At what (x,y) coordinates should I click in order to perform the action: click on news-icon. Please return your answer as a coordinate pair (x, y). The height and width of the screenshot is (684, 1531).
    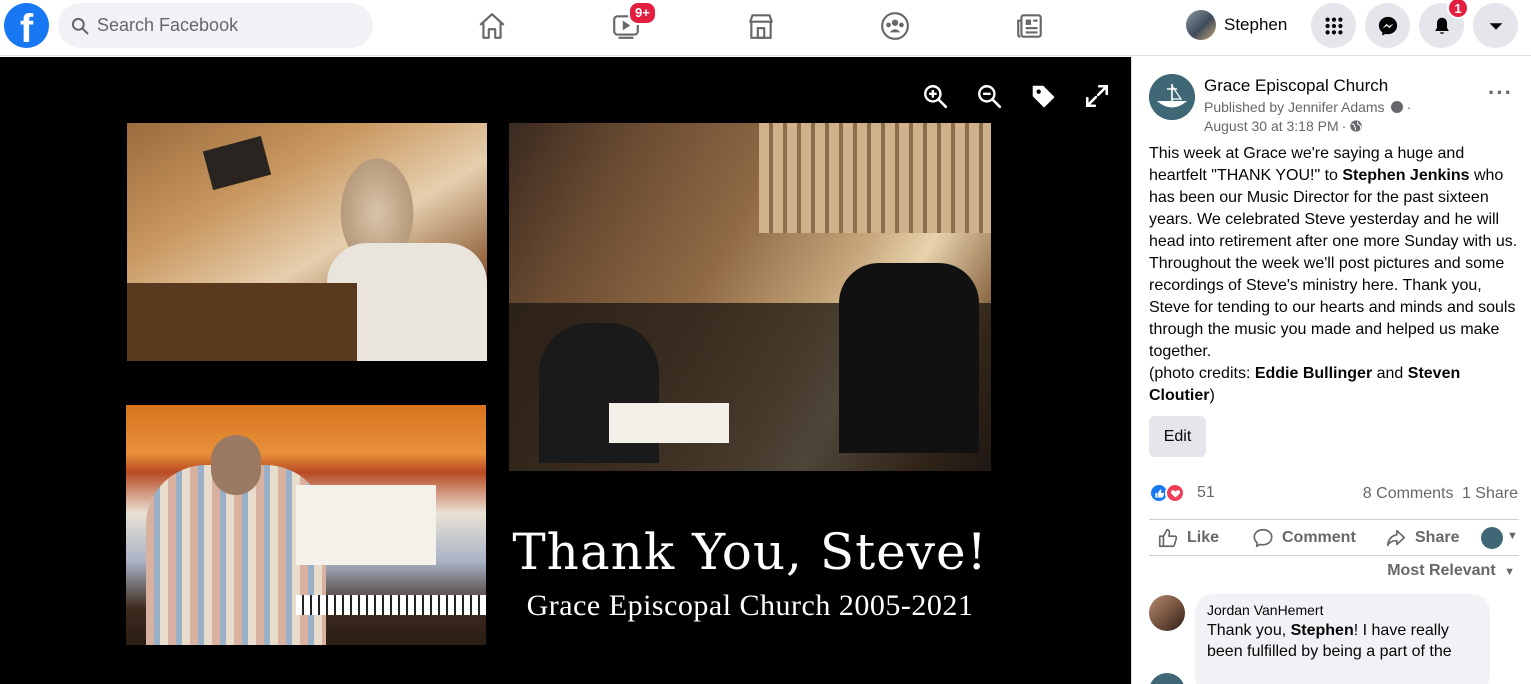
    Looking at the image, I should click on (1029, 26).